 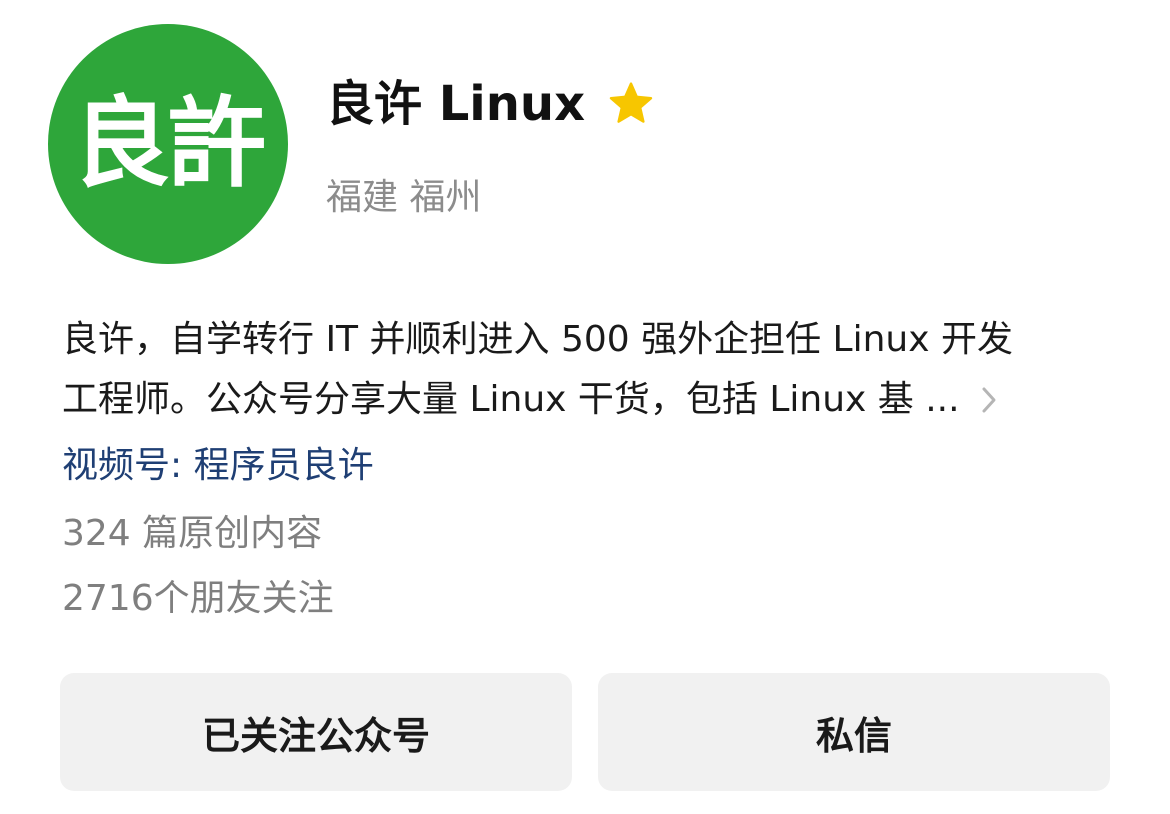 I want to click on location-text: 福建 福州, so click(x=404, y=197).